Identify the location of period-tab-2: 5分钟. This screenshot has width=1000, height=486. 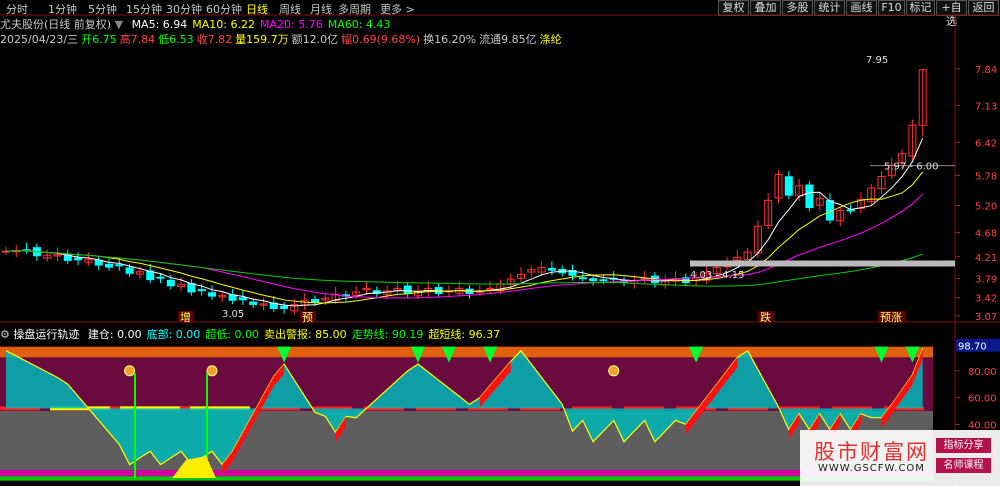
(102, 9).